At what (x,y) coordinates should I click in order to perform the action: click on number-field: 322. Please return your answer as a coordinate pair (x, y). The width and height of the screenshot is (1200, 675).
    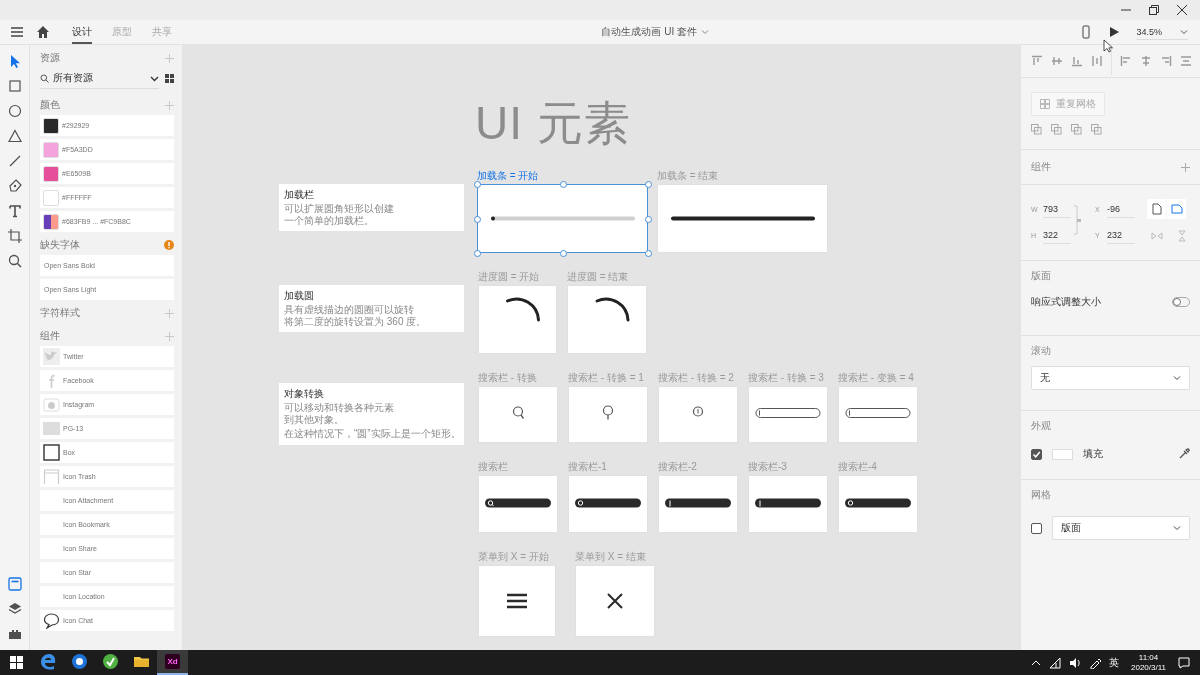
    Looking at the image, I should click on (1057, 235).